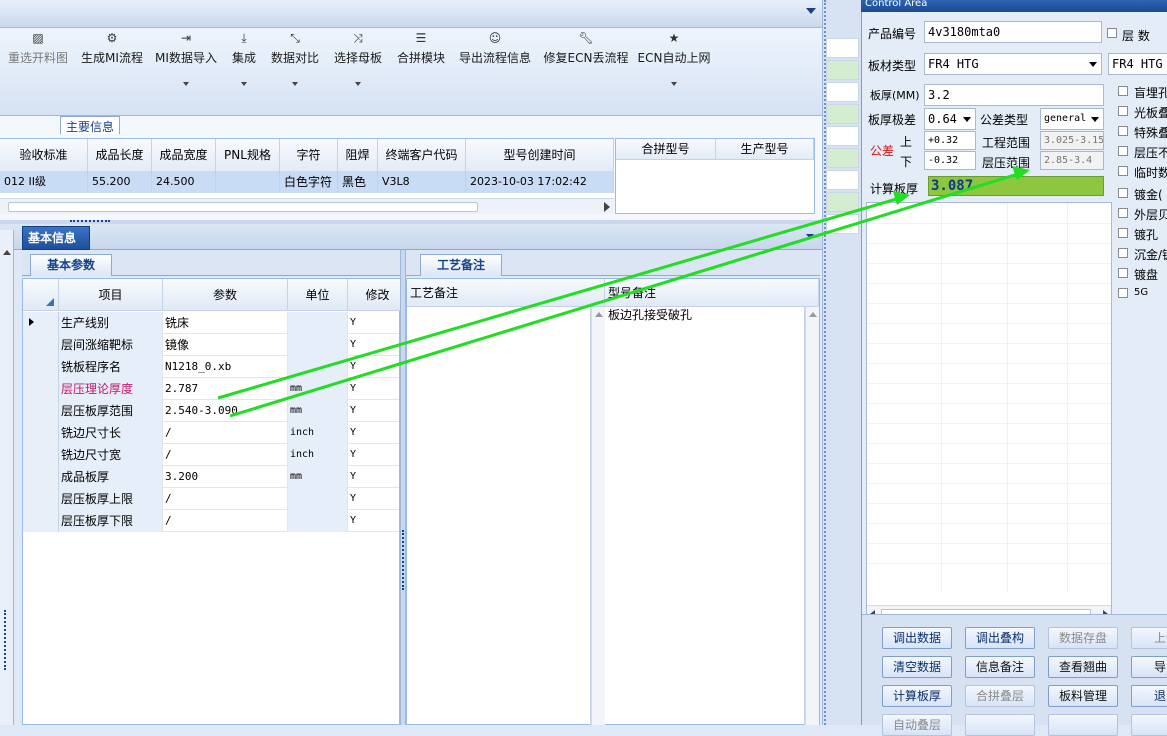 Image resolution: width=1167 pixels, height=736 pixels. I want to click on param-item: 铣板程序名, so click(111, 367).